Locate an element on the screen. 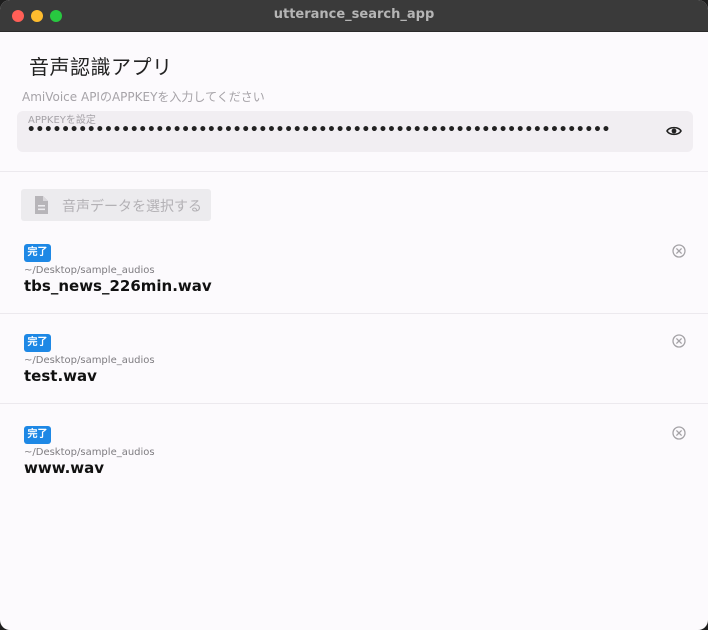  select-audio-label: 音声データを選択する is located at coordinates (132, 207).